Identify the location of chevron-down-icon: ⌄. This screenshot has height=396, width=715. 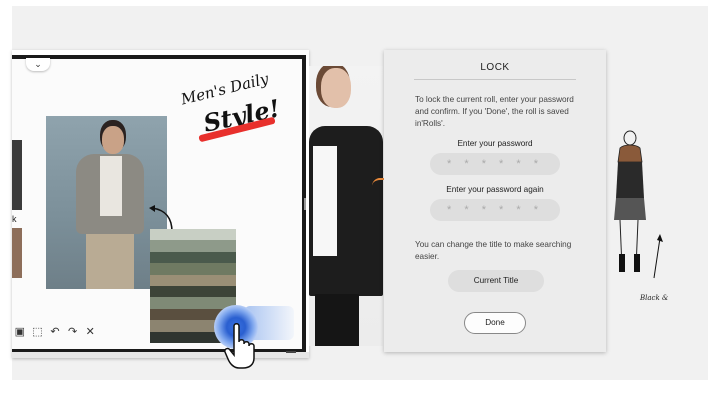
(38, 64).